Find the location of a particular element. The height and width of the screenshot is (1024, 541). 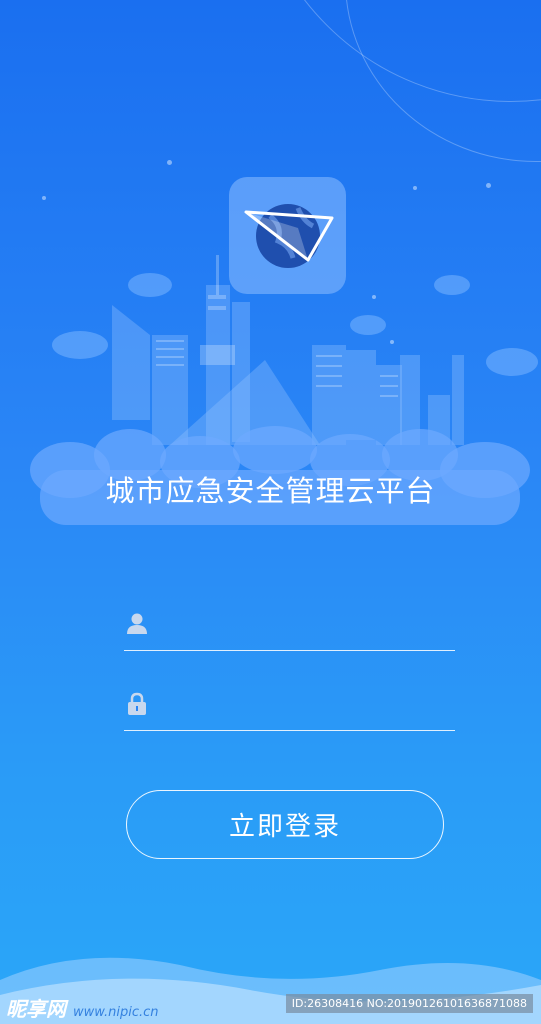

app-title: 城市应急安全管理云平台 is located at coordinates (270, 491).